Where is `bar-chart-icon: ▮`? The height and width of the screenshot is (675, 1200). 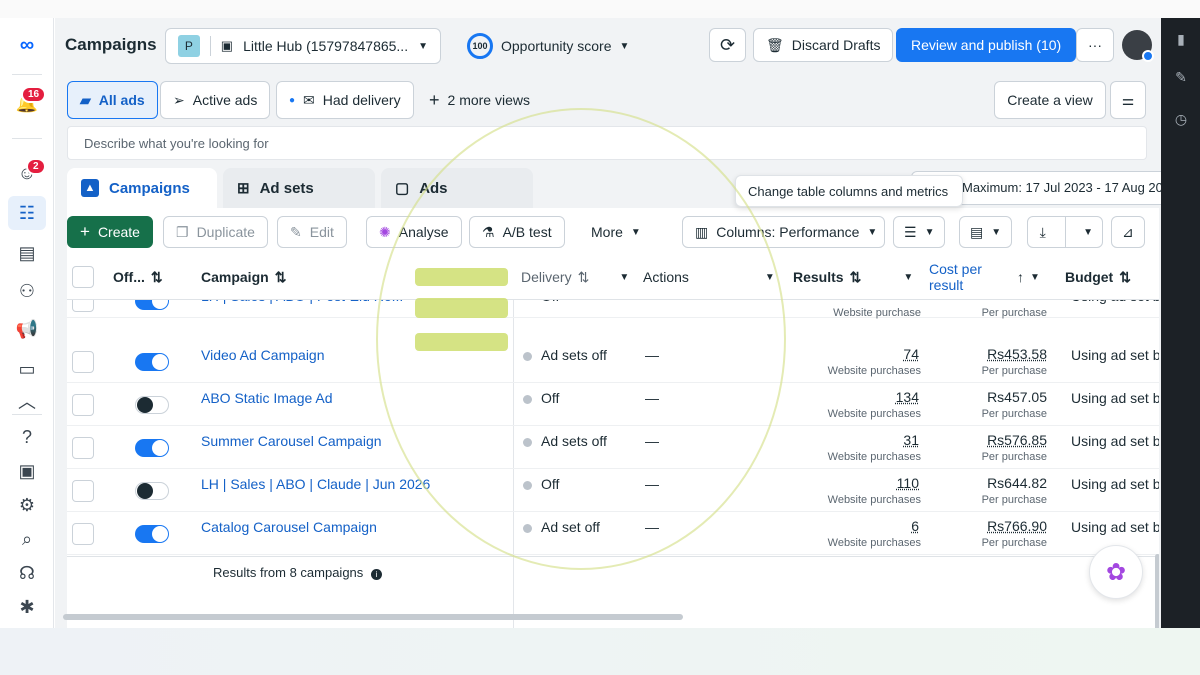 bar-chart-icon: ▮ is located at coordinates (1181, 39).